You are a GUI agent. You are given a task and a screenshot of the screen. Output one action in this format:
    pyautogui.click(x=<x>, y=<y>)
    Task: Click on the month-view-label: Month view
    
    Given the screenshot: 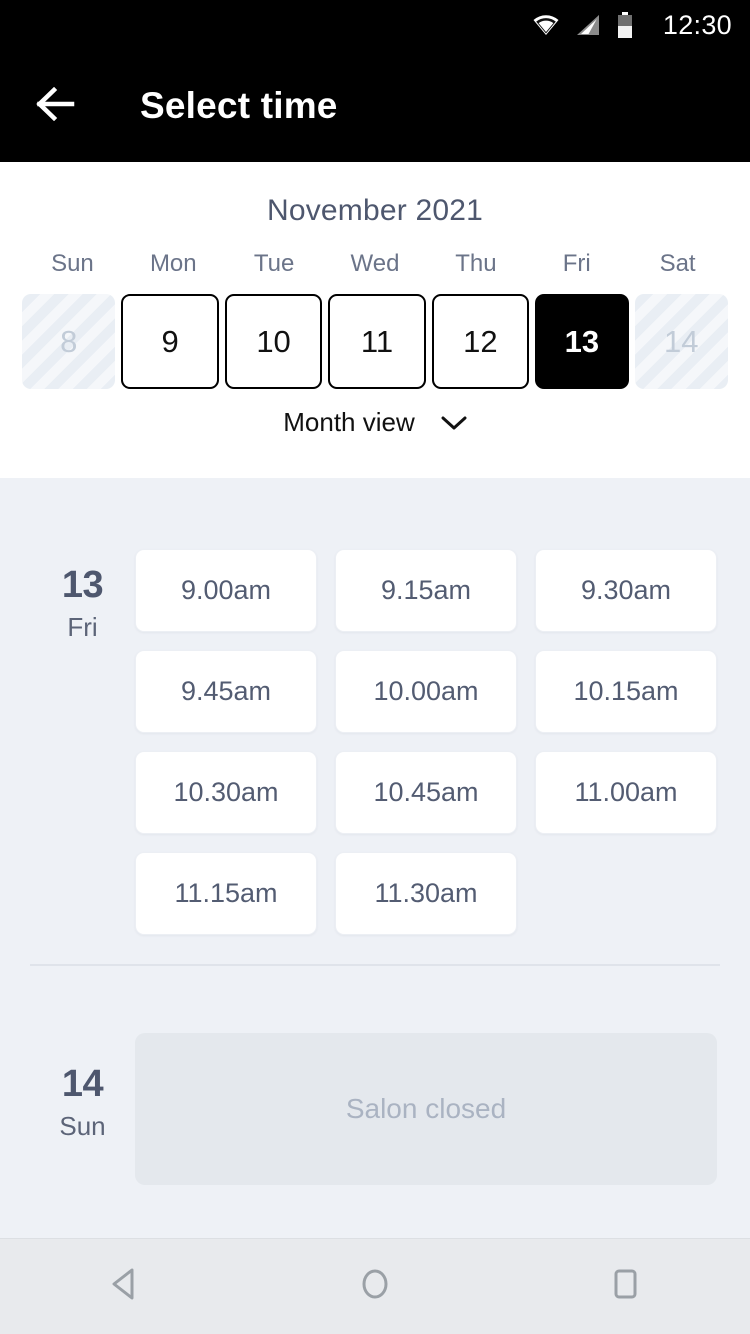 What is the action you would take?
    pyautogui.click(x=349, y=422)
    